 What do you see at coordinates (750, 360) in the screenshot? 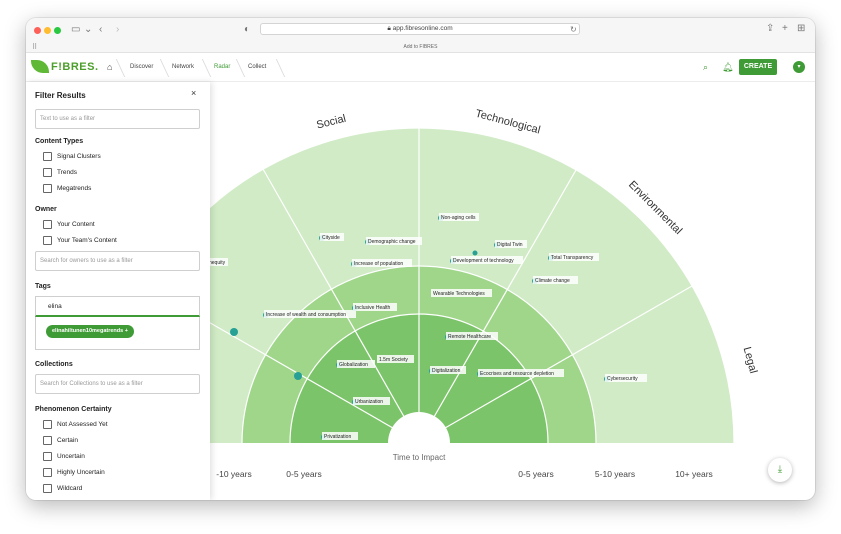
I see `sector-label-legal: Legal` at bounding box center [750, 360].